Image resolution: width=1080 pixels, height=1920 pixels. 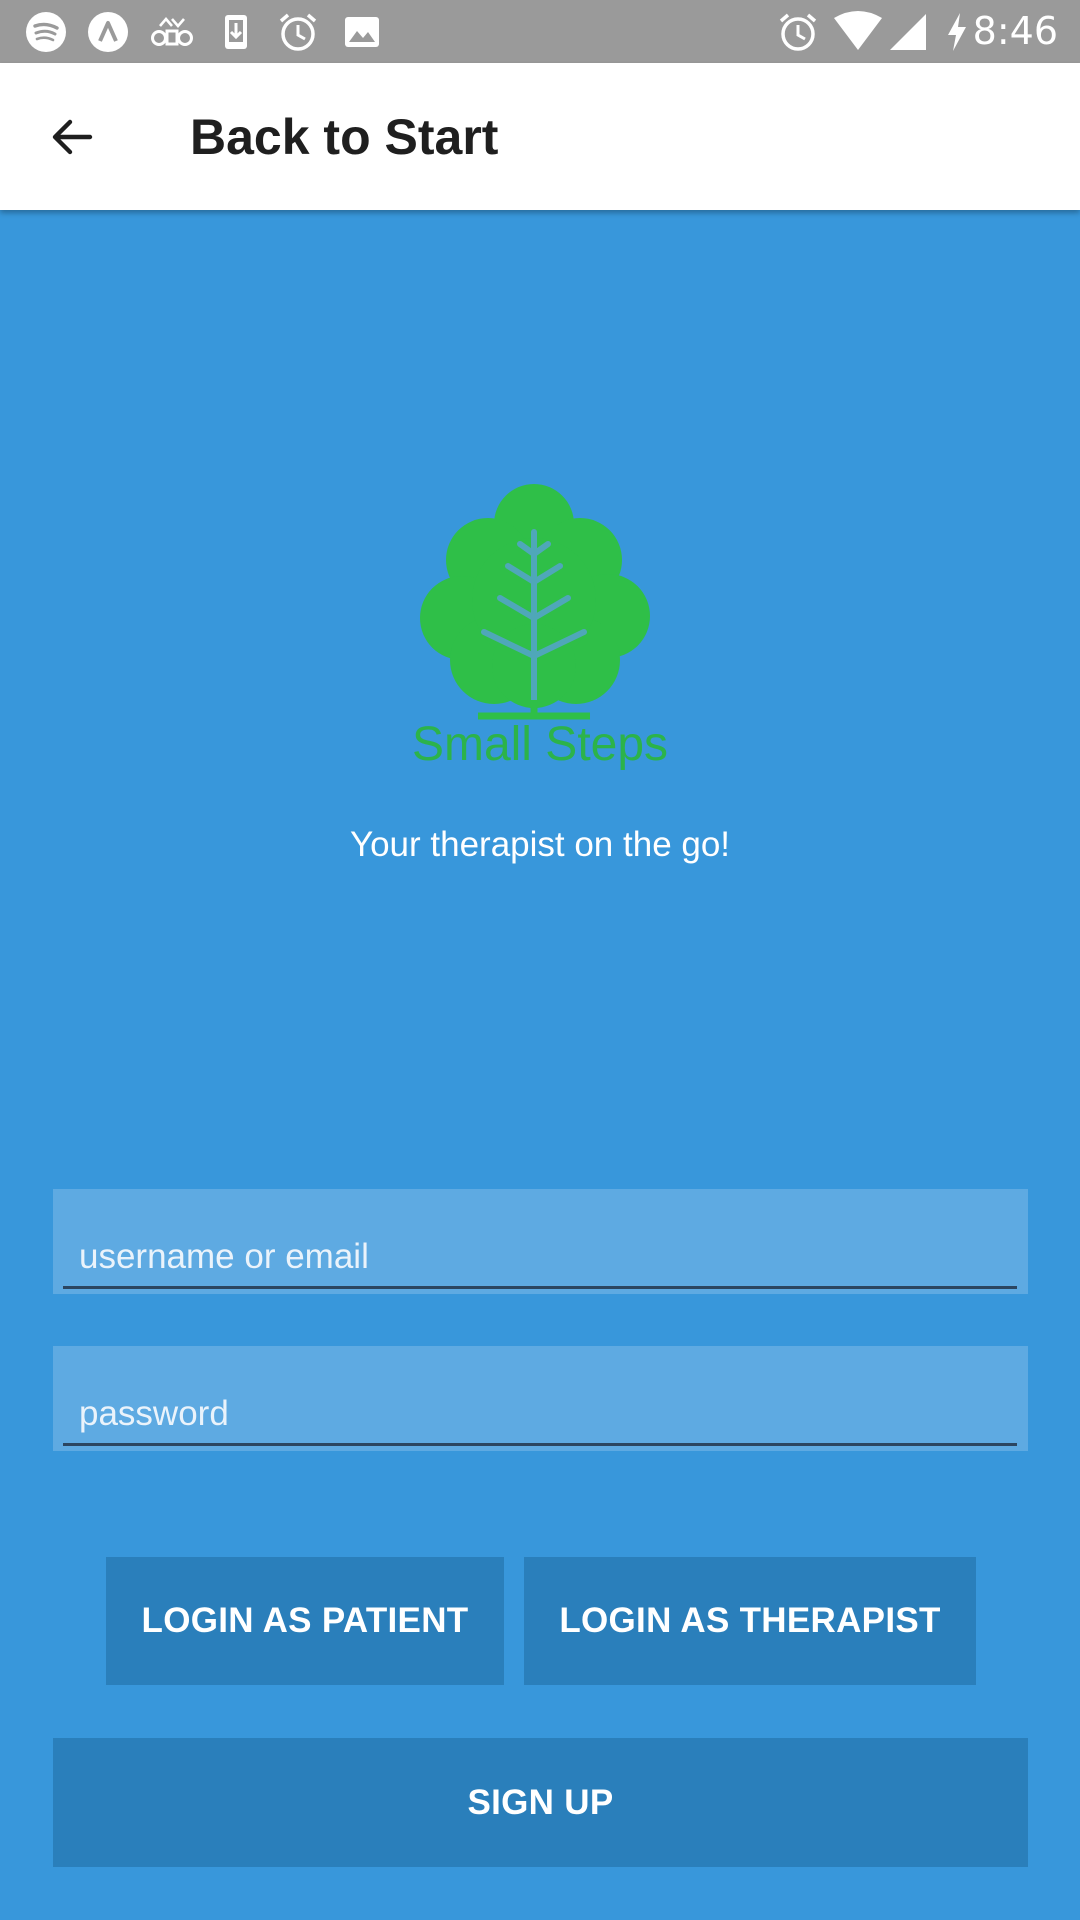 I want to click on app-bar: Back to Start, so click(x=540, y=136).